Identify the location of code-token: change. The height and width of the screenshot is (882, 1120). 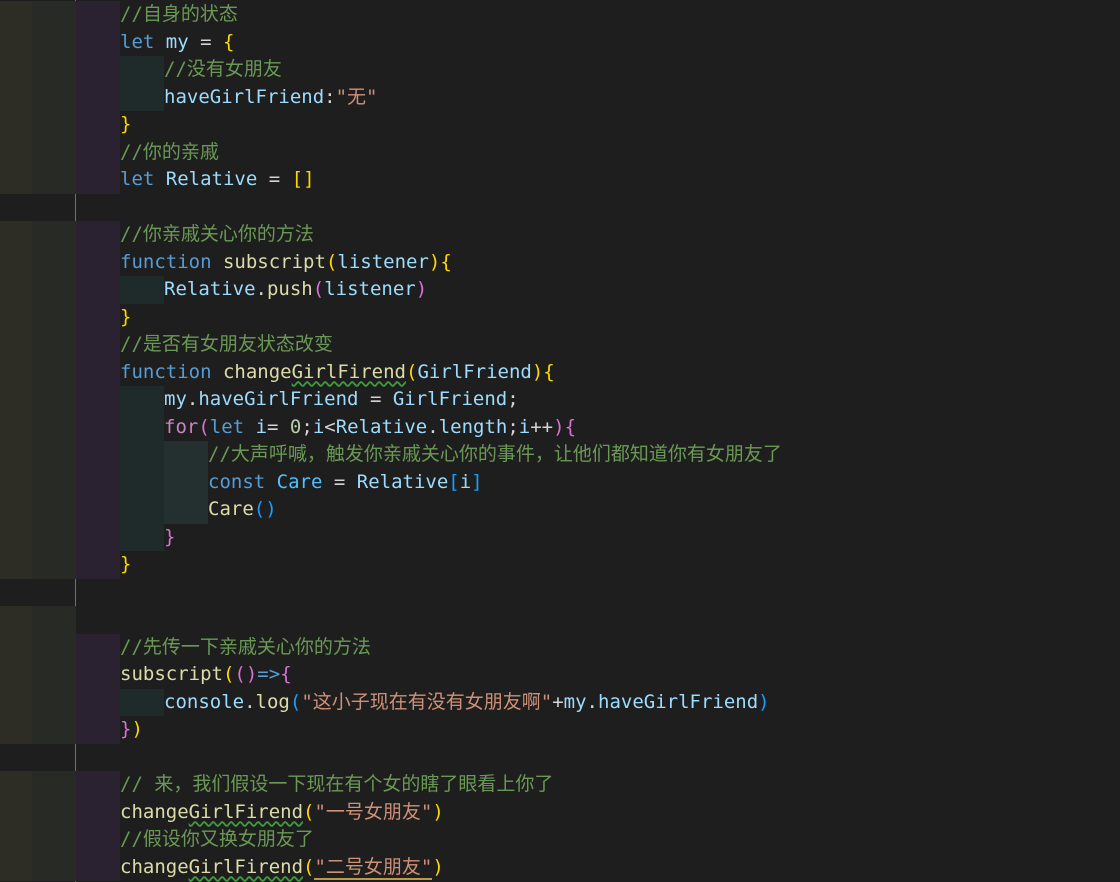
(154, 811).